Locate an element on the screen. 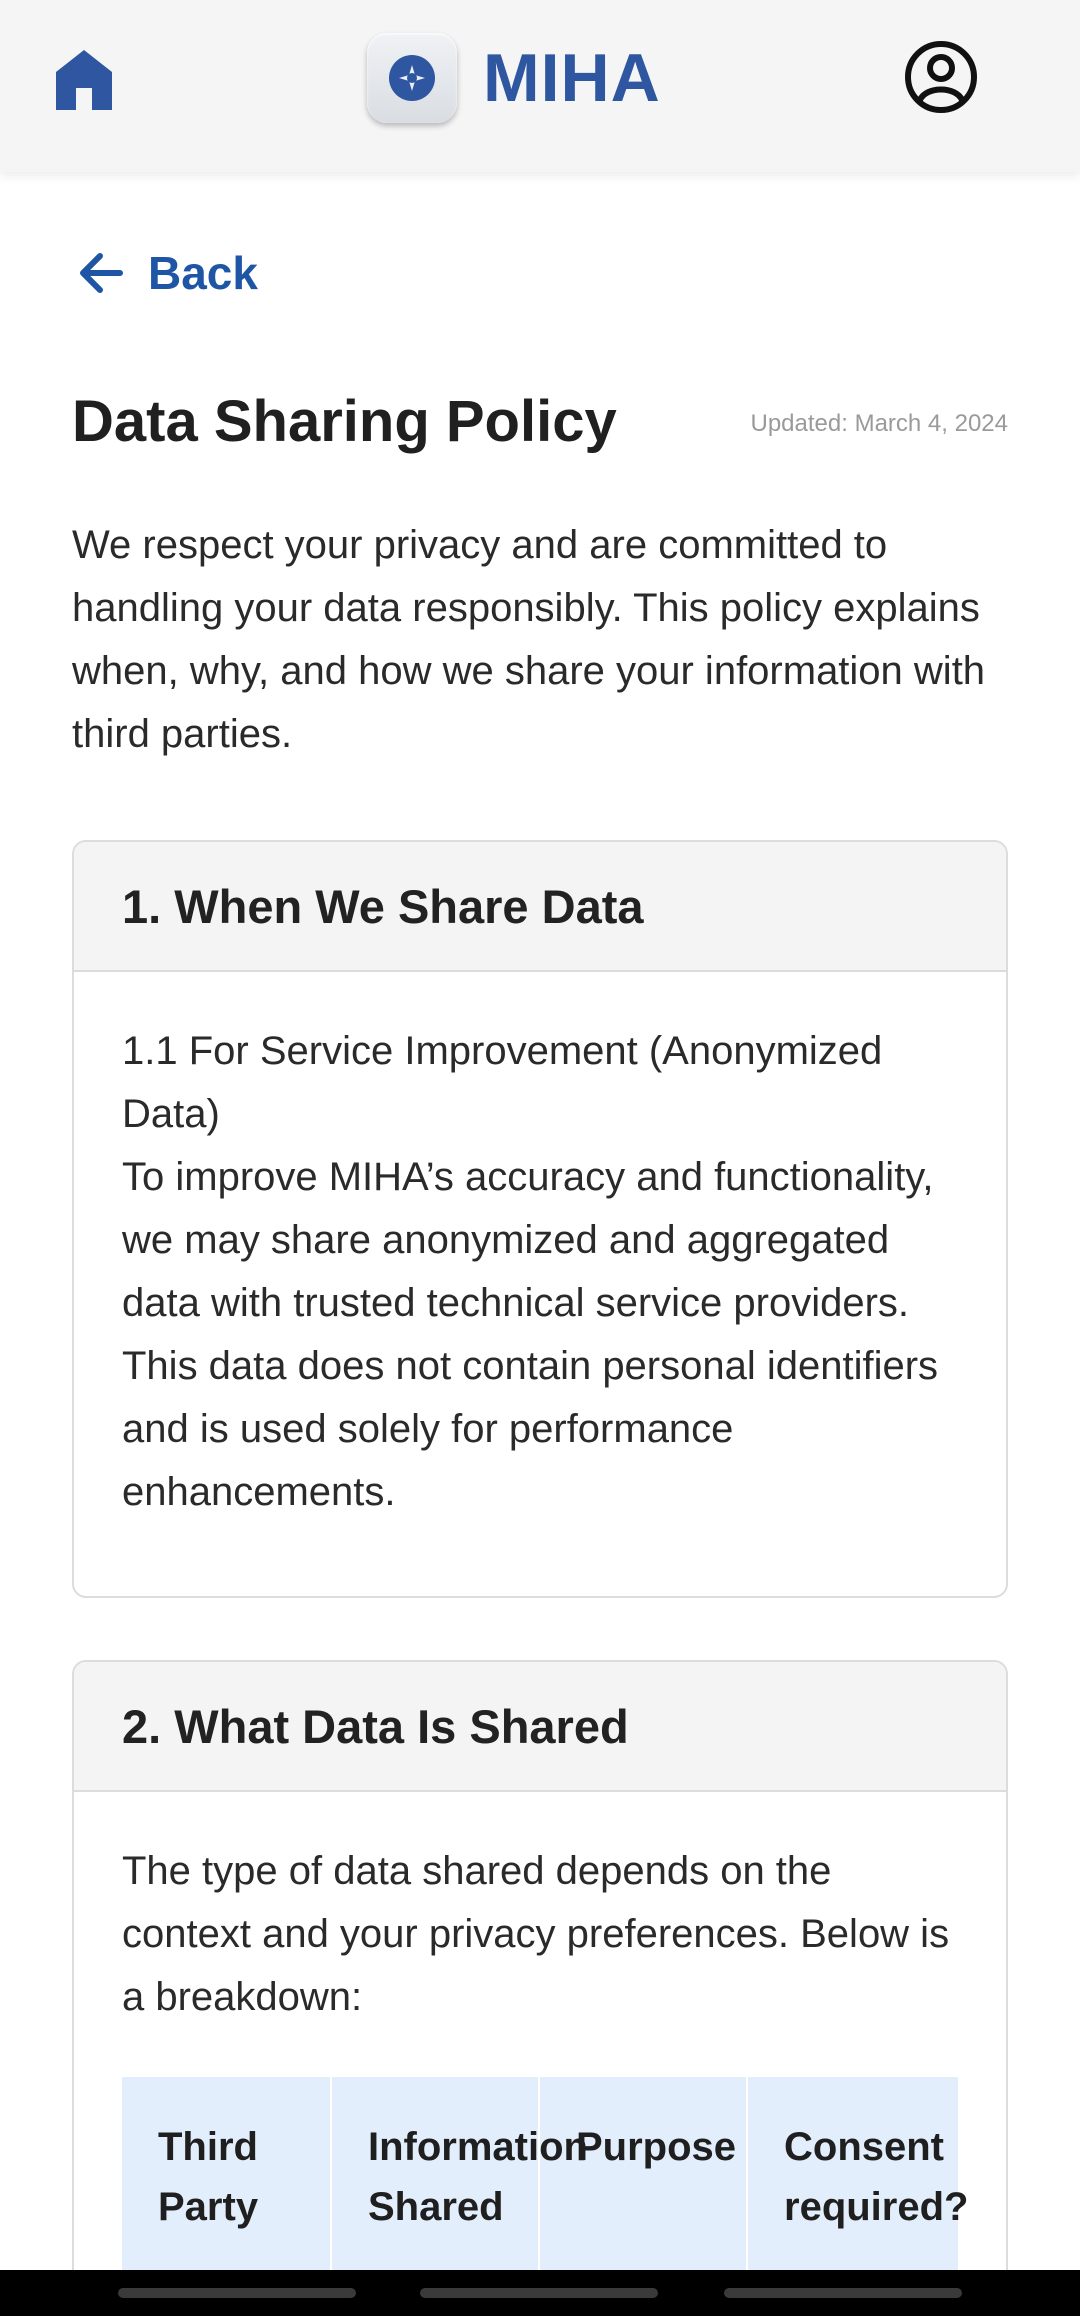 This screenshot has height=2316, width=1080. system-navigation-bar is located at coordinates (540, 2293).